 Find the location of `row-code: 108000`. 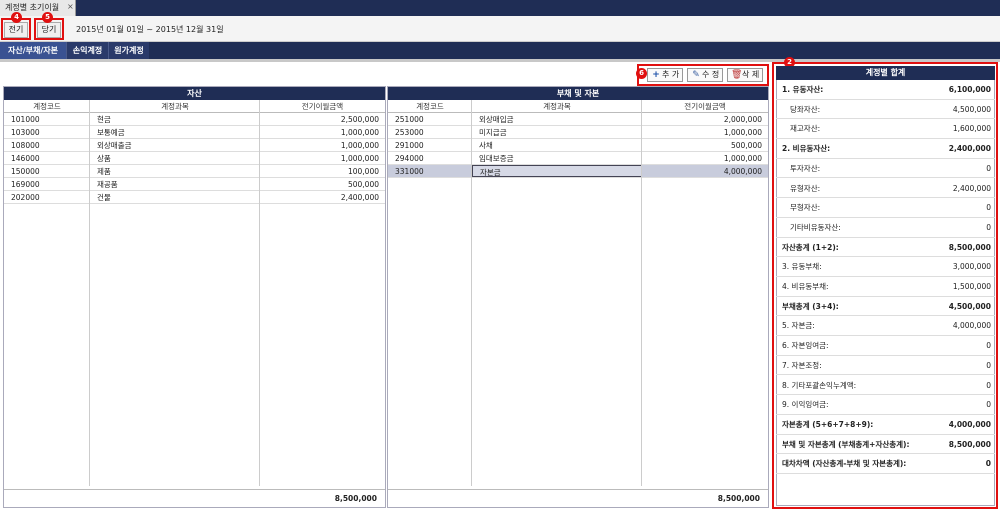

row-code: 108000 is located at coordinates (25, 145).